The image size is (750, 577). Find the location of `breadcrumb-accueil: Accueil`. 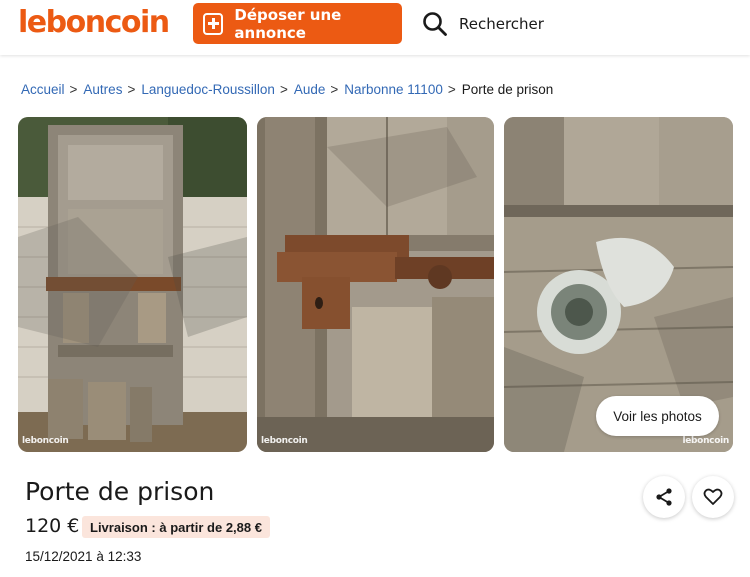

breadcrumb-accueil: Accueil is located at coordinates (43, 89).